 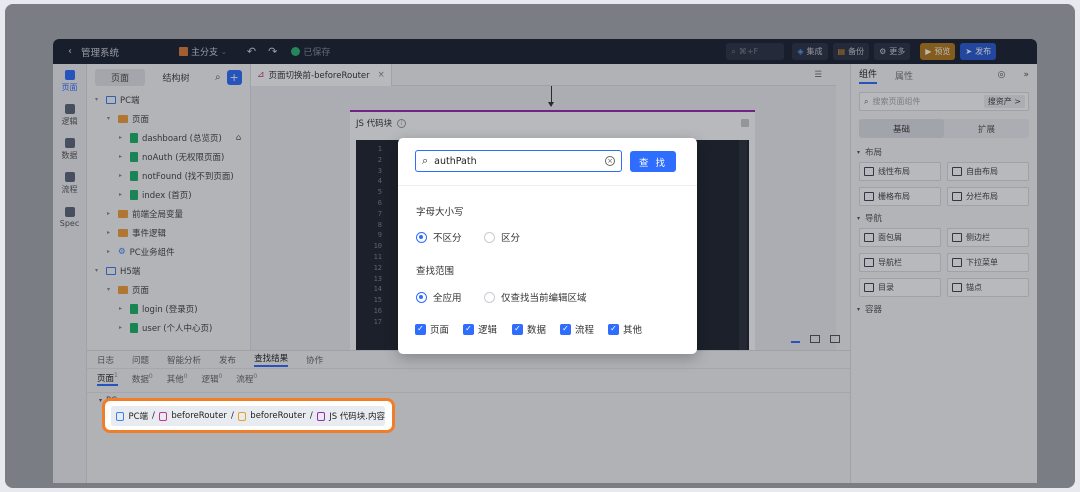 I want to click on checkbox-data: ✓ 数据, so click(x=529, y=329).